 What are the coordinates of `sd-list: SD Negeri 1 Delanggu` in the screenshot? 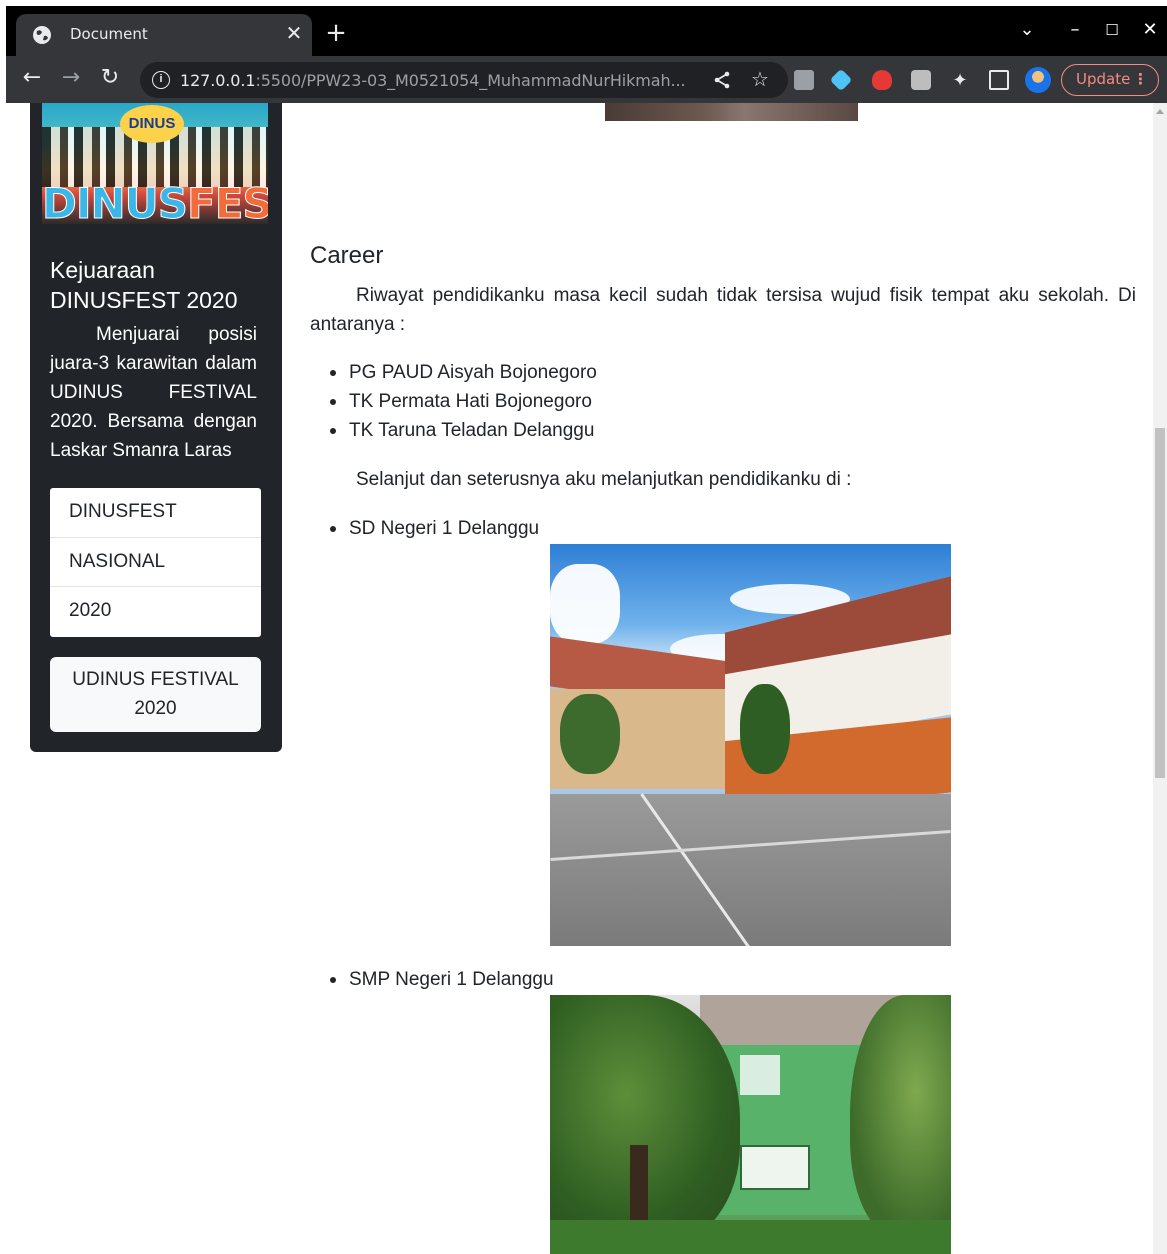 It's located at (433, 528).